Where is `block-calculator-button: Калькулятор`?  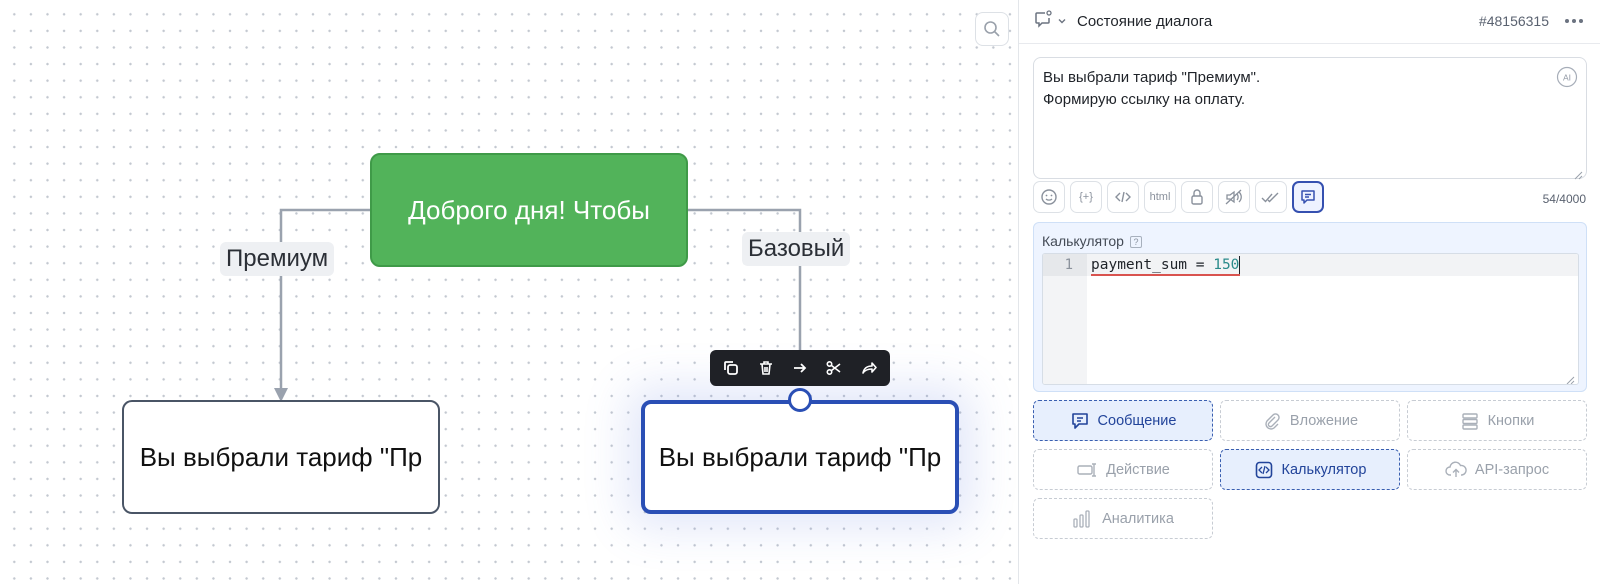
block-calculator-button: Калькулятор is located at coordinates (1310, 469).